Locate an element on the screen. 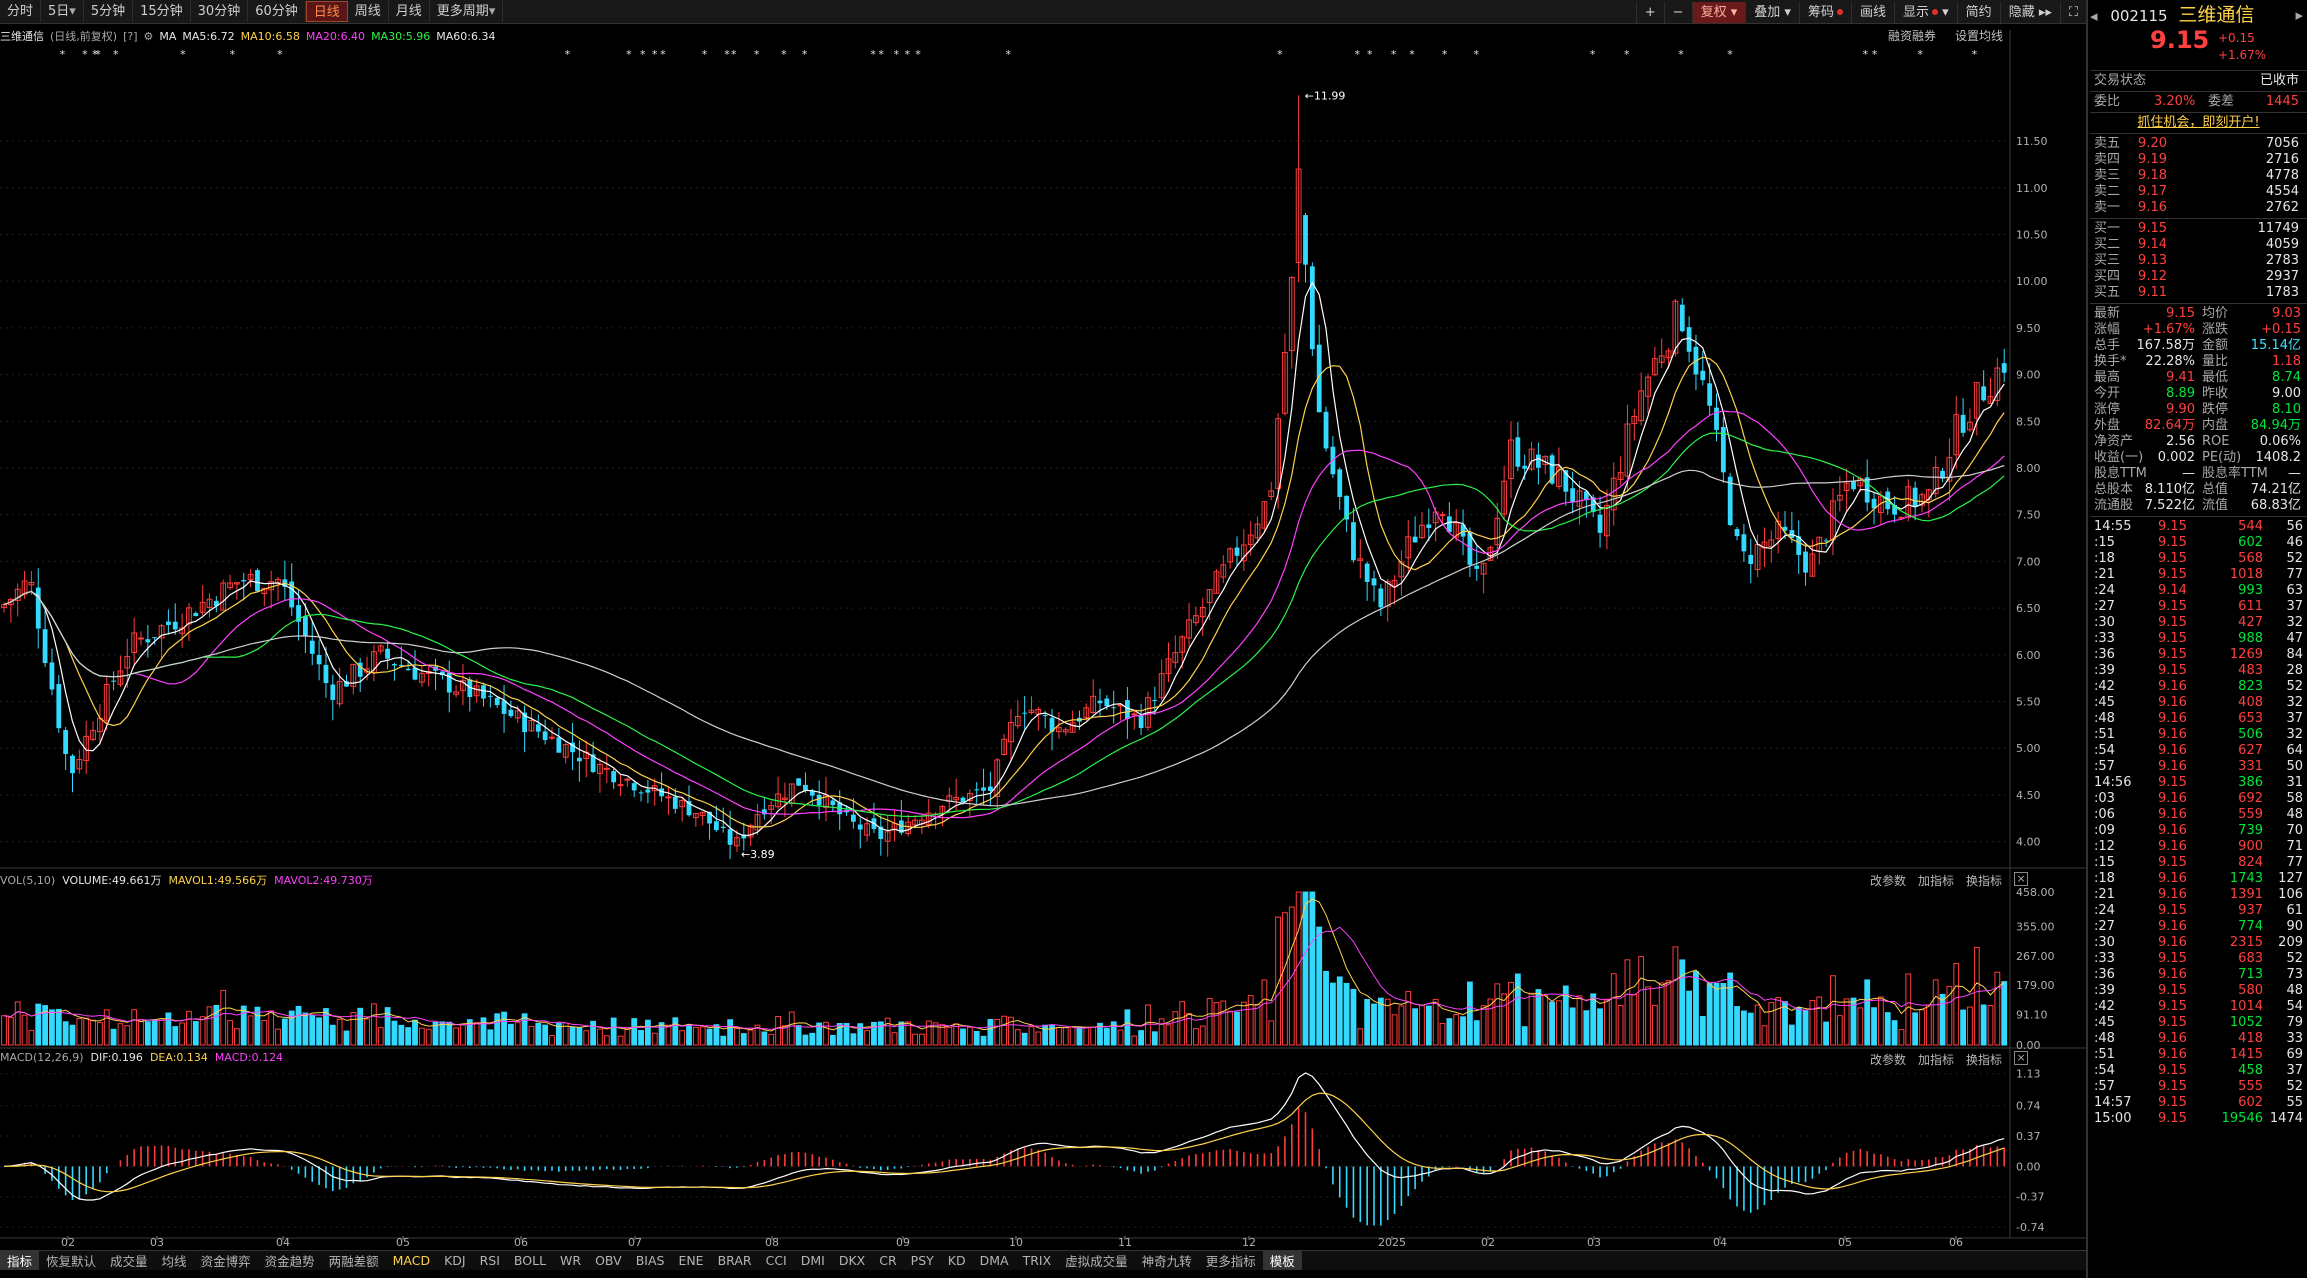 The width and height of the screenshot is (2307, 1278). indicator-tab: 成交量 is located at coordinates (129, 1260).